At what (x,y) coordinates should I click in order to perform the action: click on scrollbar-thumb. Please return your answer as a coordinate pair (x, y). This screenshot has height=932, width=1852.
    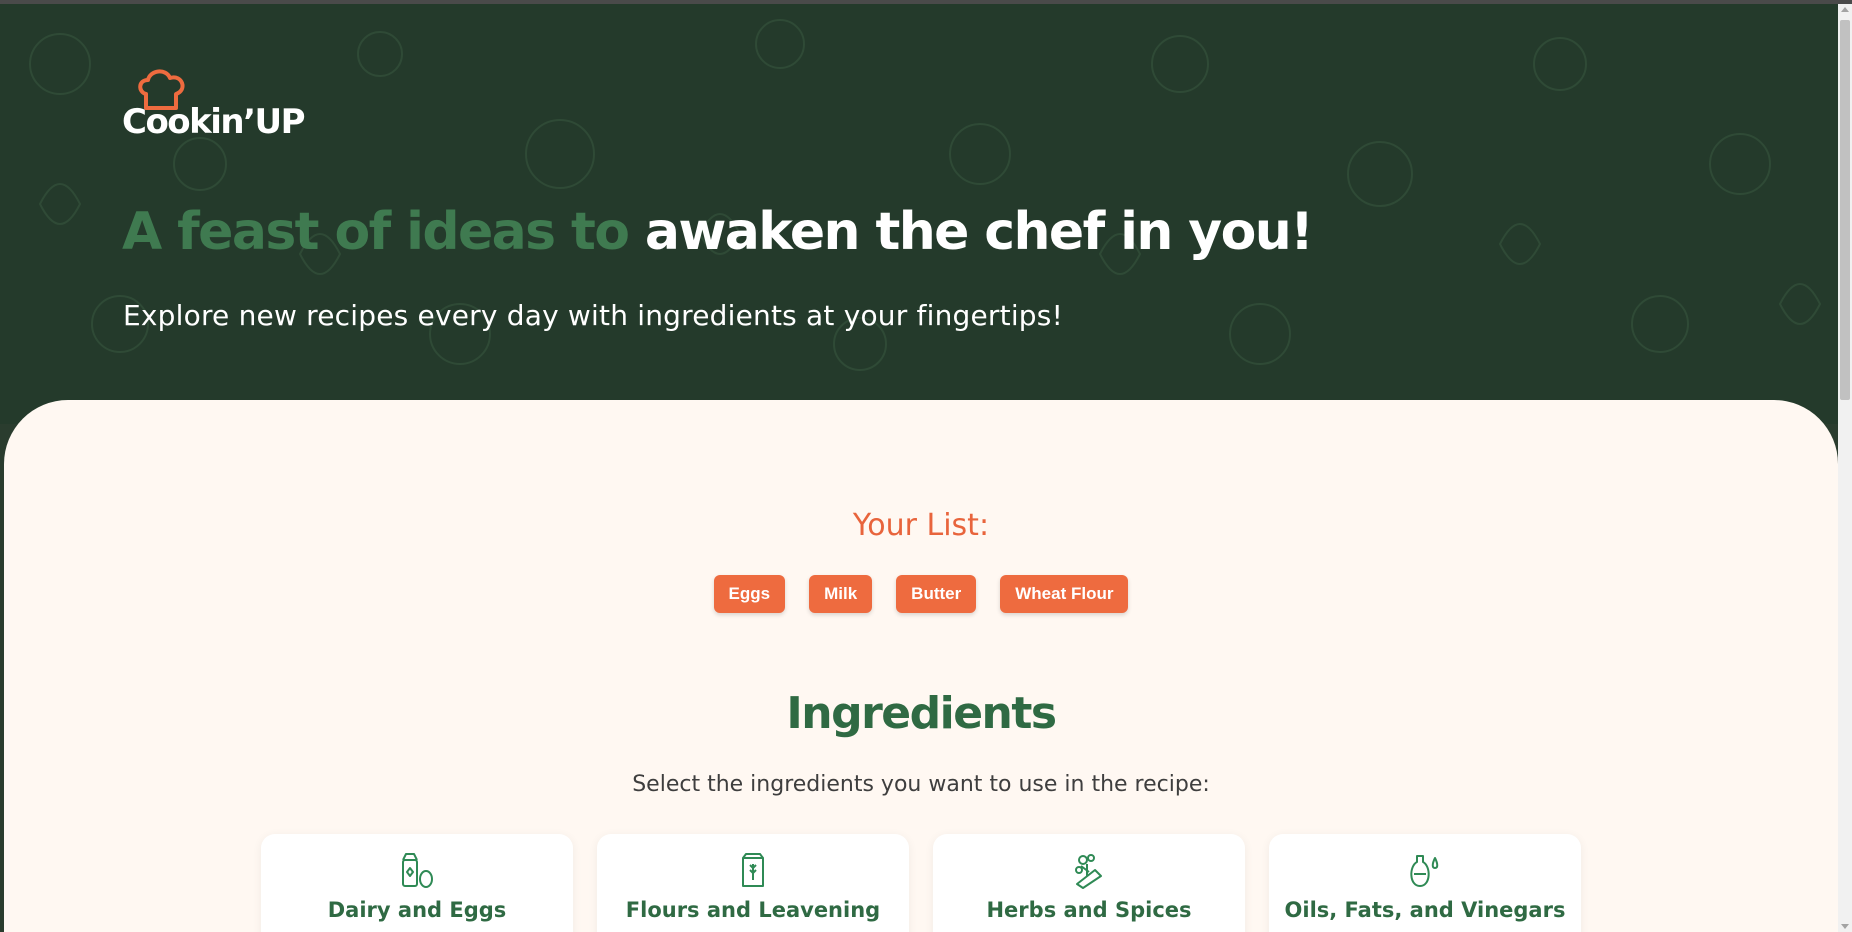
    Looking at the image, I should click on (1845, 210).